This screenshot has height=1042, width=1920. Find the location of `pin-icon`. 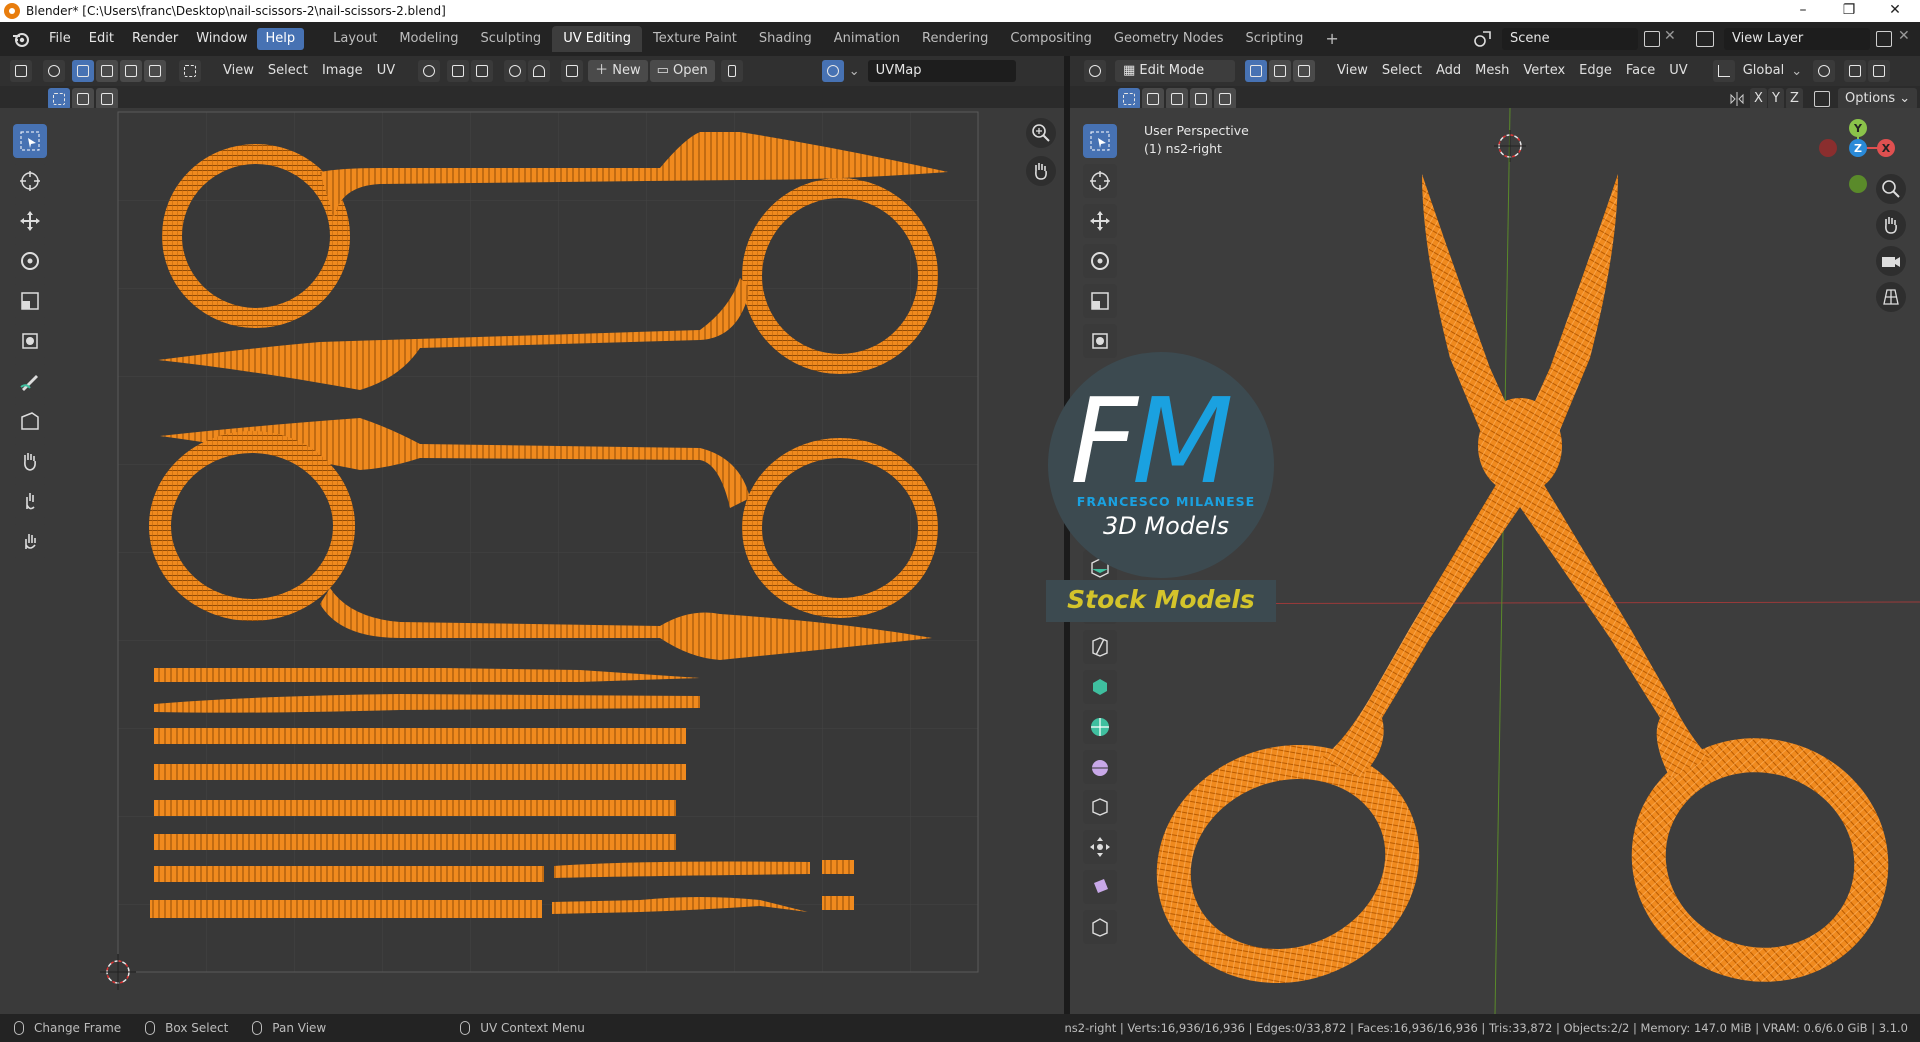

pin-icon is located at coordinates (731, 71).